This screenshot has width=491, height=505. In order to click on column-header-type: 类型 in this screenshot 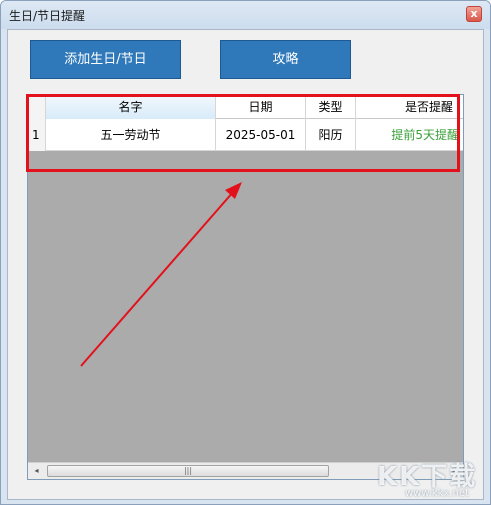, I will do `click(331, 107)`.